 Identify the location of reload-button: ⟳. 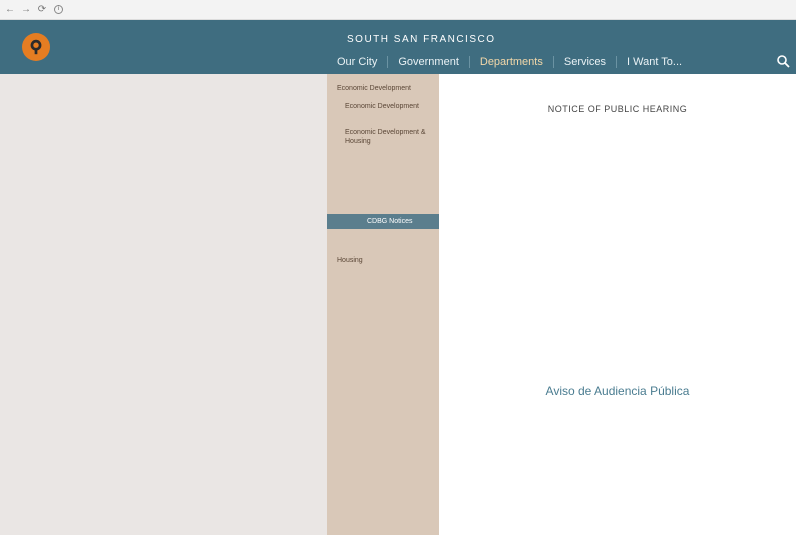
(42, 10).